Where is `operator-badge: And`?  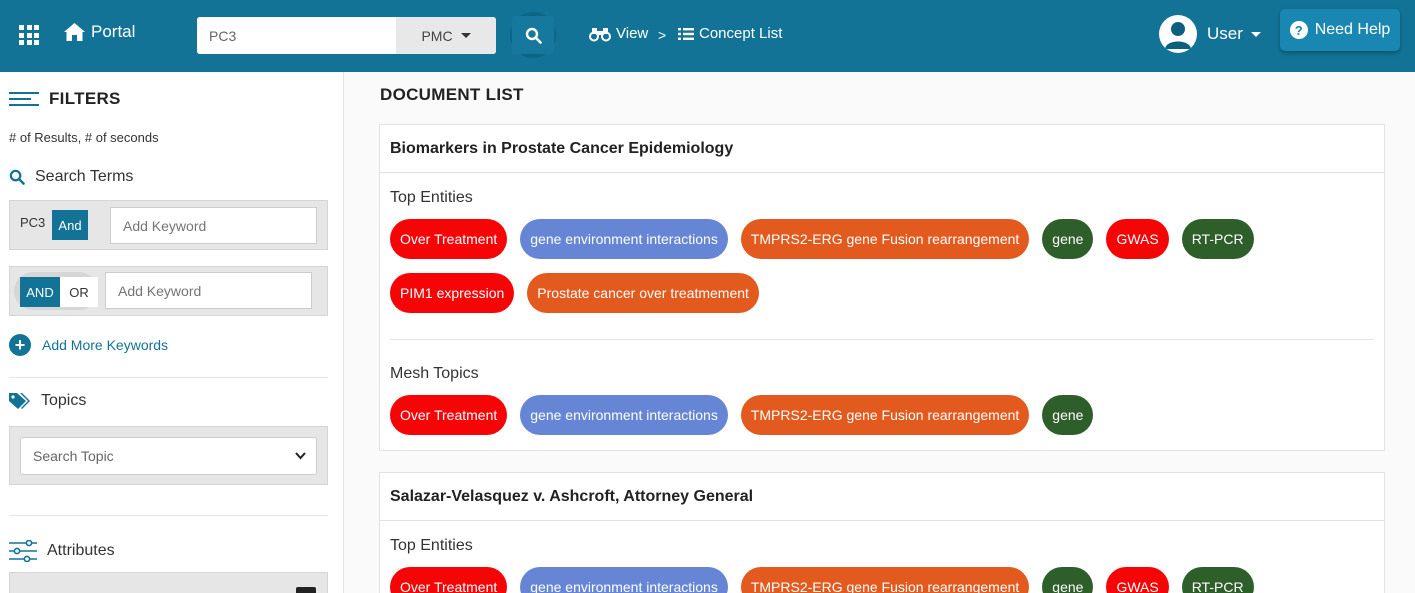 operator-badge: And is located at coordinates (70, 225).